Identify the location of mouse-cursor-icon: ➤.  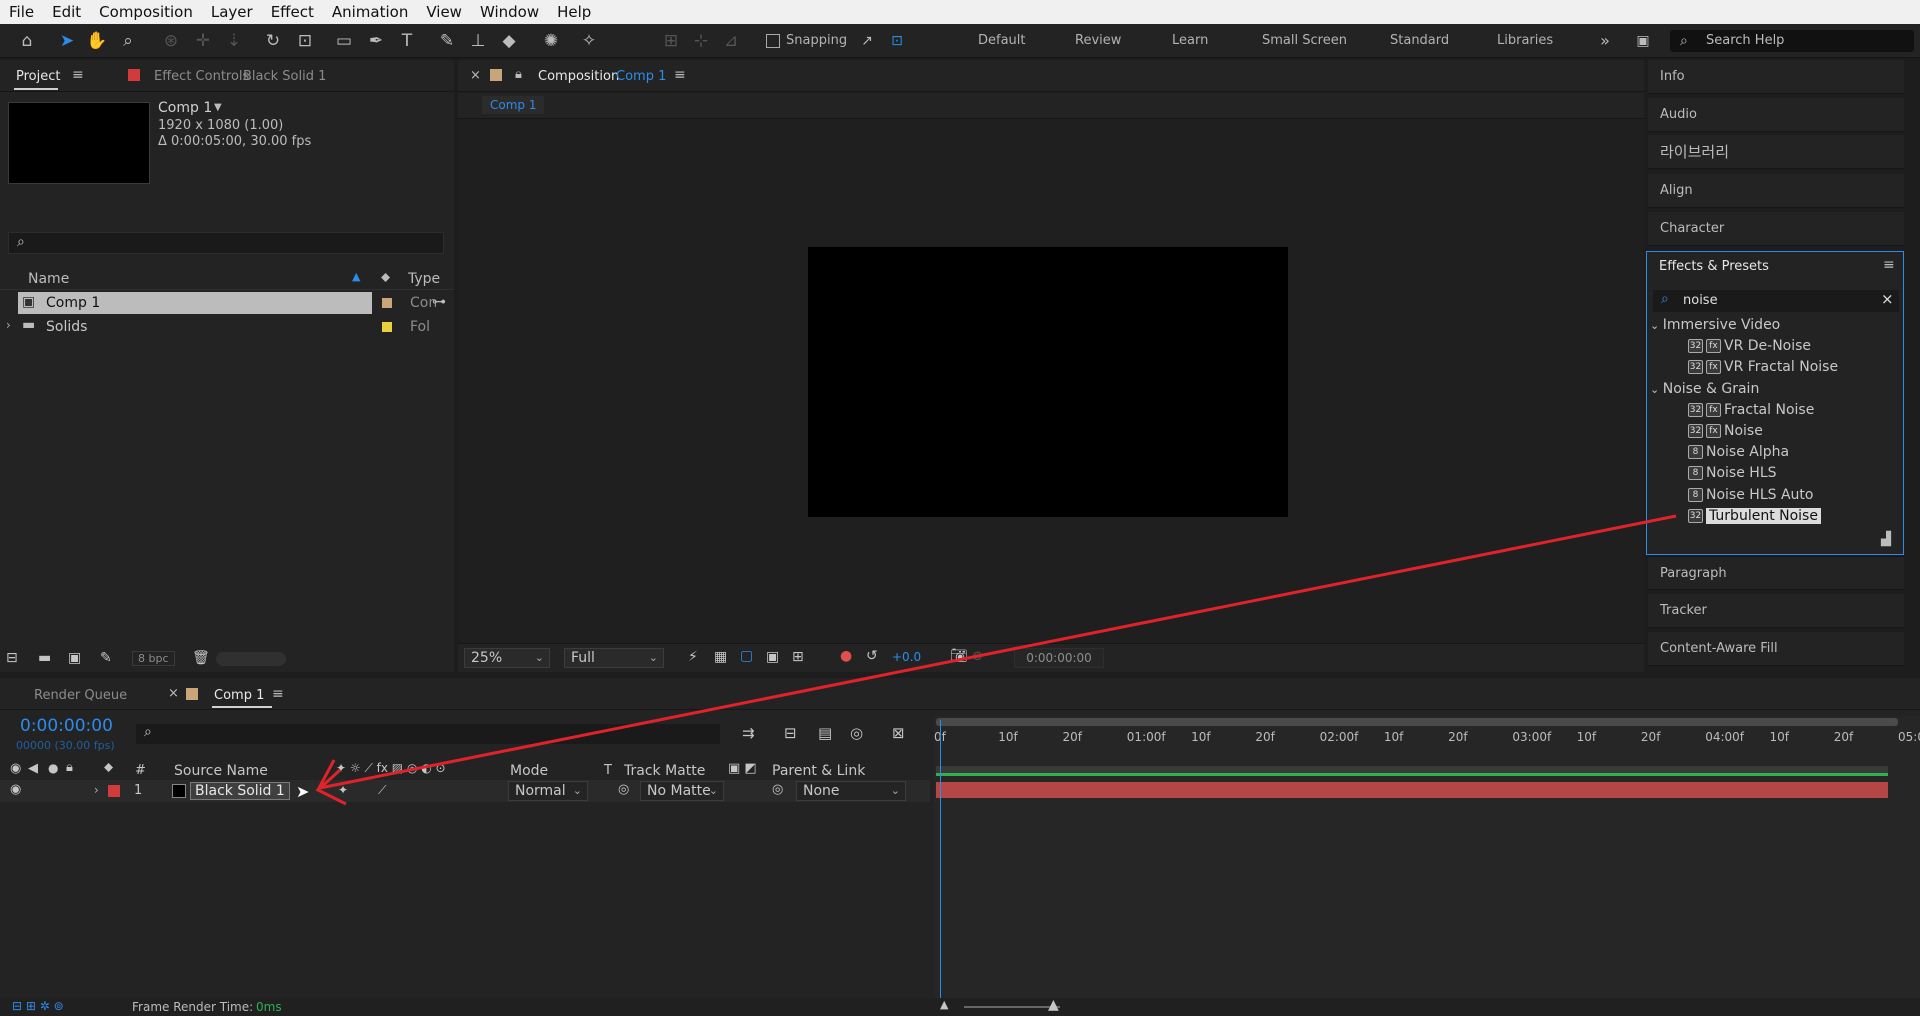
(303, 791).